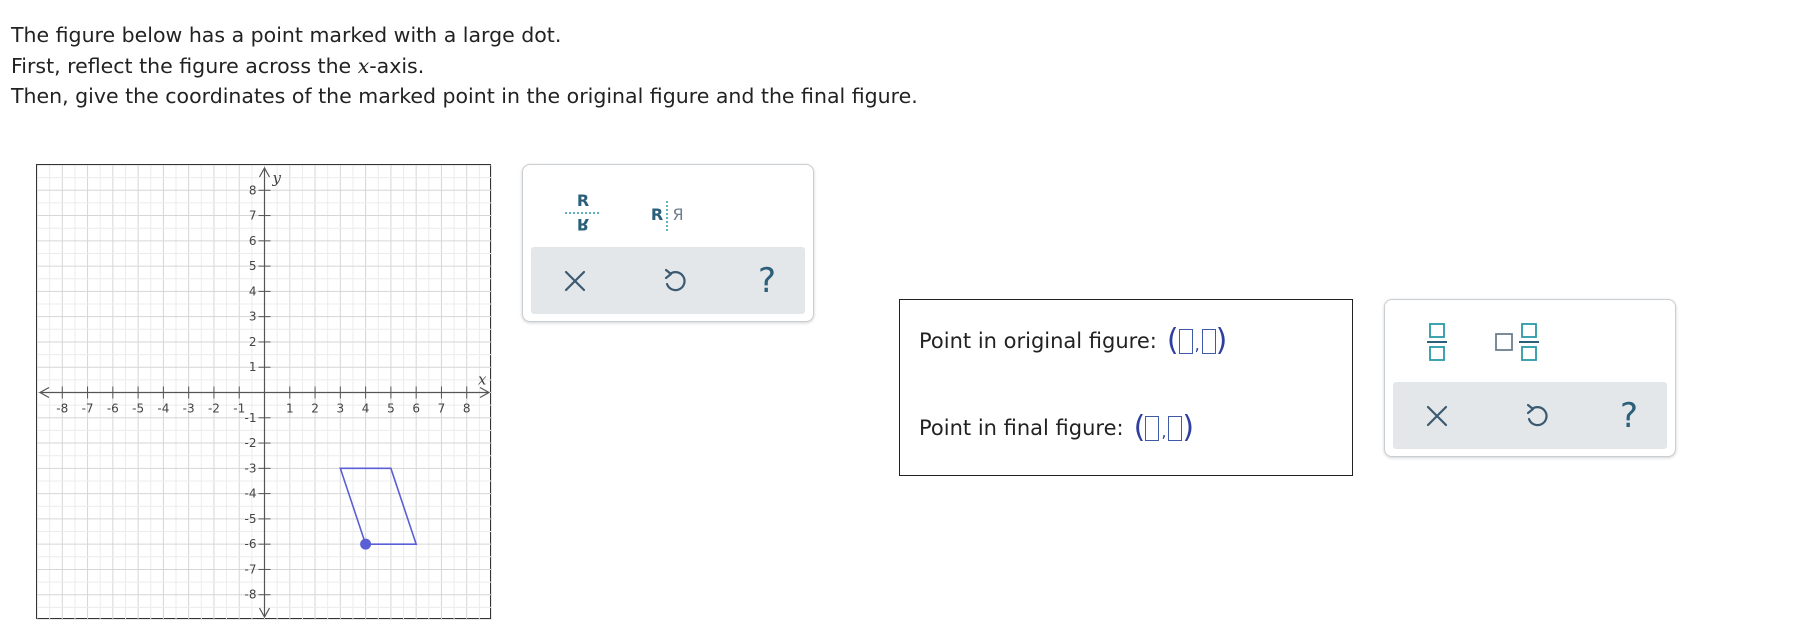 The width and height of the screenshot is (1807, 628). I want to click on reflect-glyph-bottom: R, so click(583, 224).